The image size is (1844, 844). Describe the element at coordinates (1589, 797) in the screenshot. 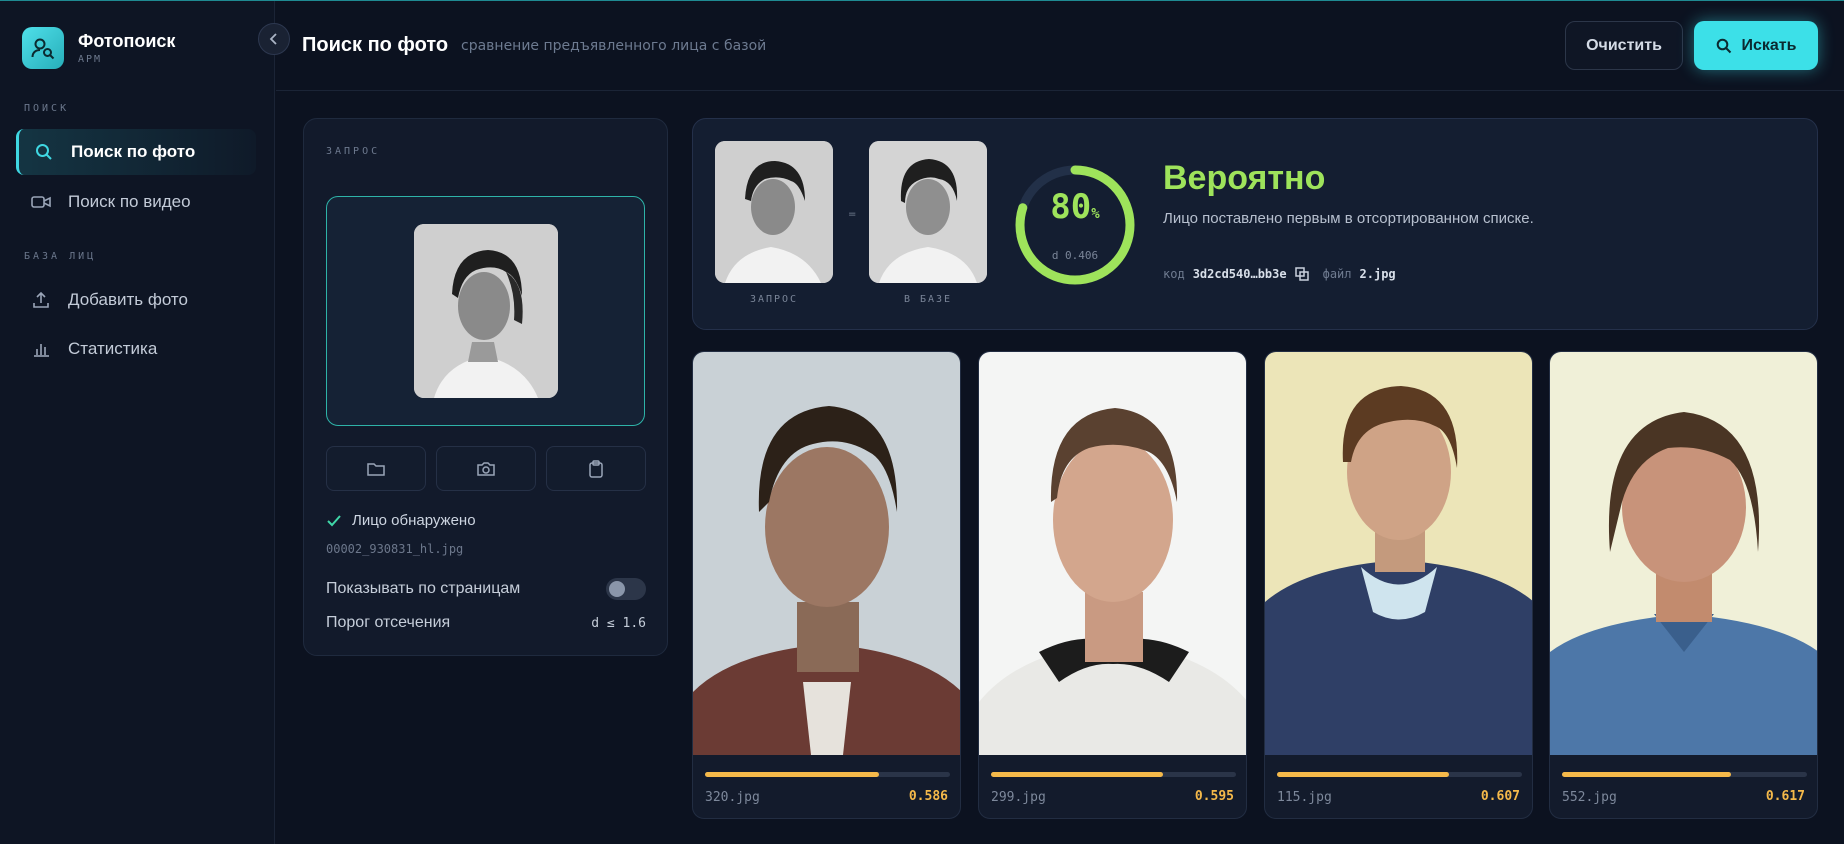

I see `candidate-filename: 552.jpg` at that location.